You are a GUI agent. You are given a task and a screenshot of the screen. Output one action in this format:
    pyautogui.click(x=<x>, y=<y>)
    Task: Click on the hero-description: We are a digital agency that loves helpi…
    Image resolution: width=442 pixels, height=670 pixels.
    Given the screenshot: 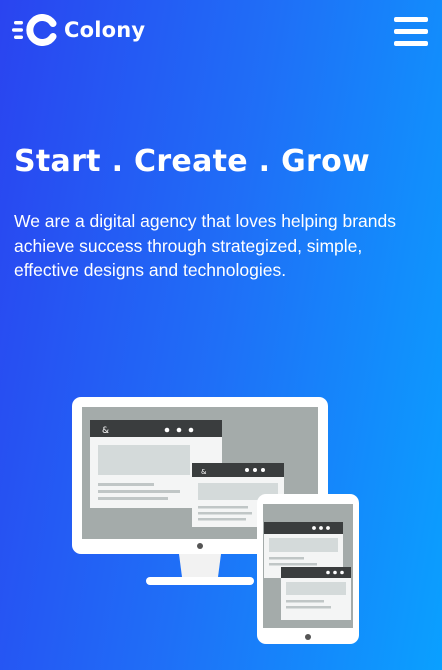 What is the action you would take?
    pyautogui.click(x=205, y=245)
    